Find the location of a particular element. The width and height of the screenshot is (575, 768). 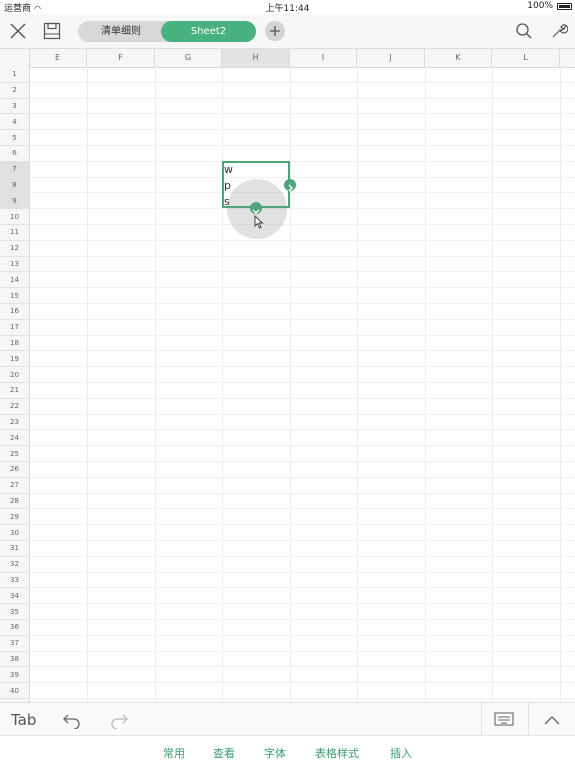

column-header-cell: E is located at coordinates (58, 58).